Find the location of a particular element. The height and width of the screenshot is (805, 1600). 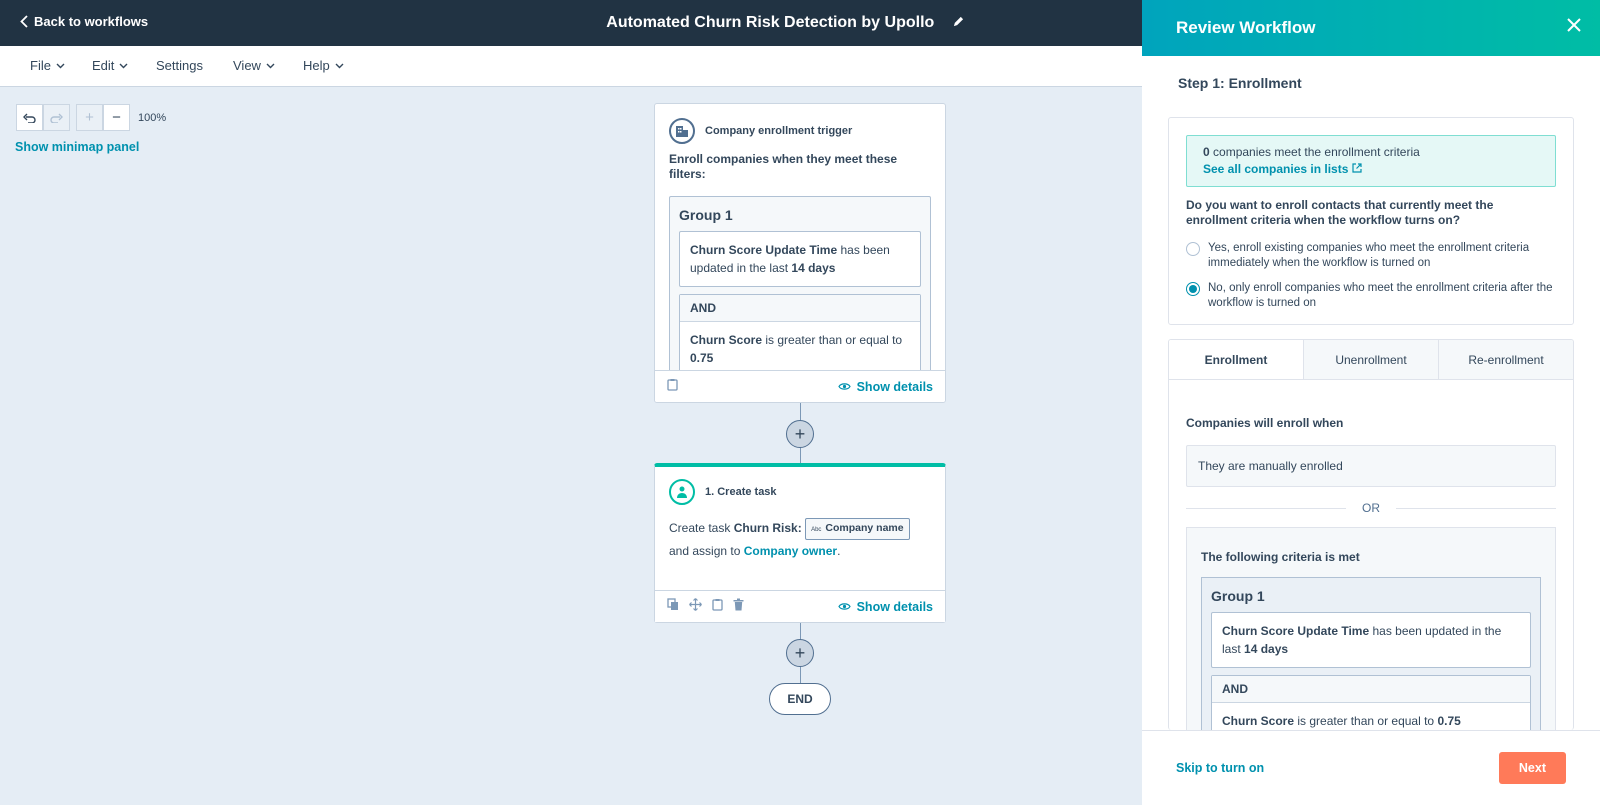

token-label: Company name is located at coordinates (864, 527).